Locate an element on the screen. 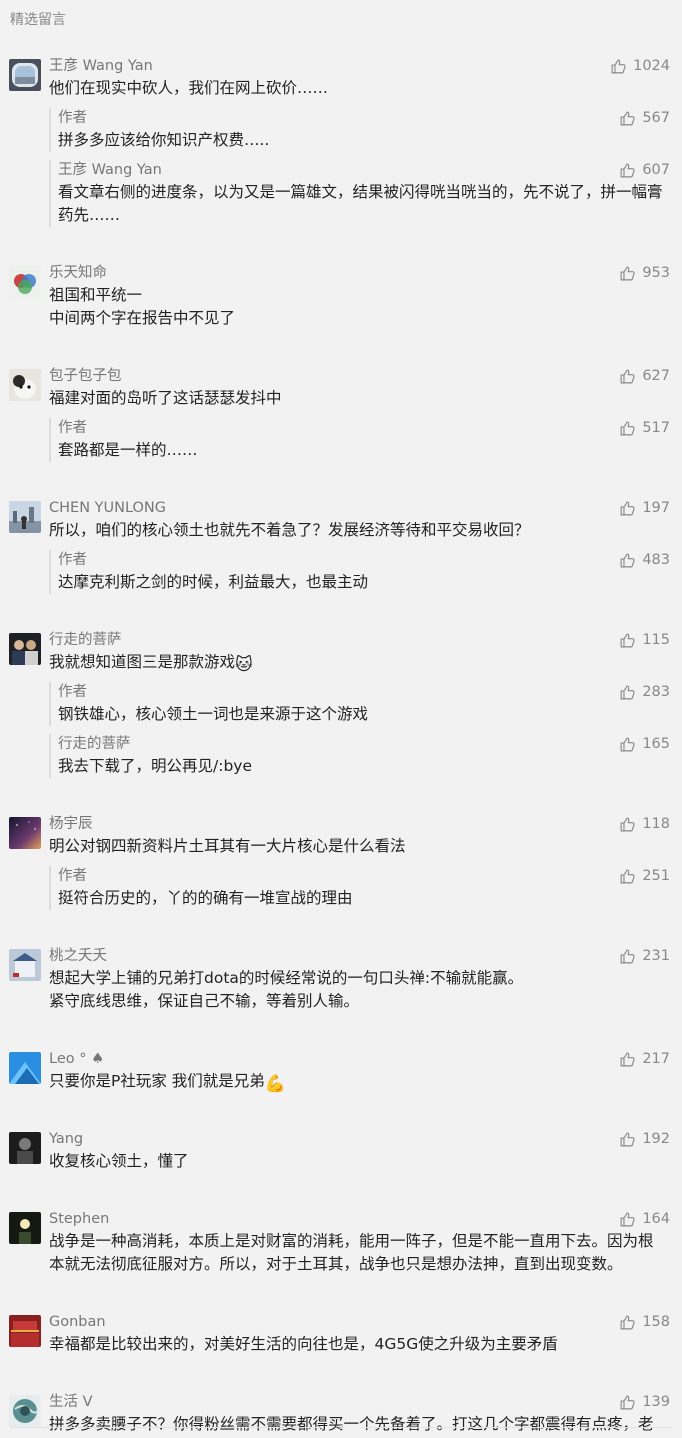  comment-author: Gonban is located at coordinates (359, 1322).